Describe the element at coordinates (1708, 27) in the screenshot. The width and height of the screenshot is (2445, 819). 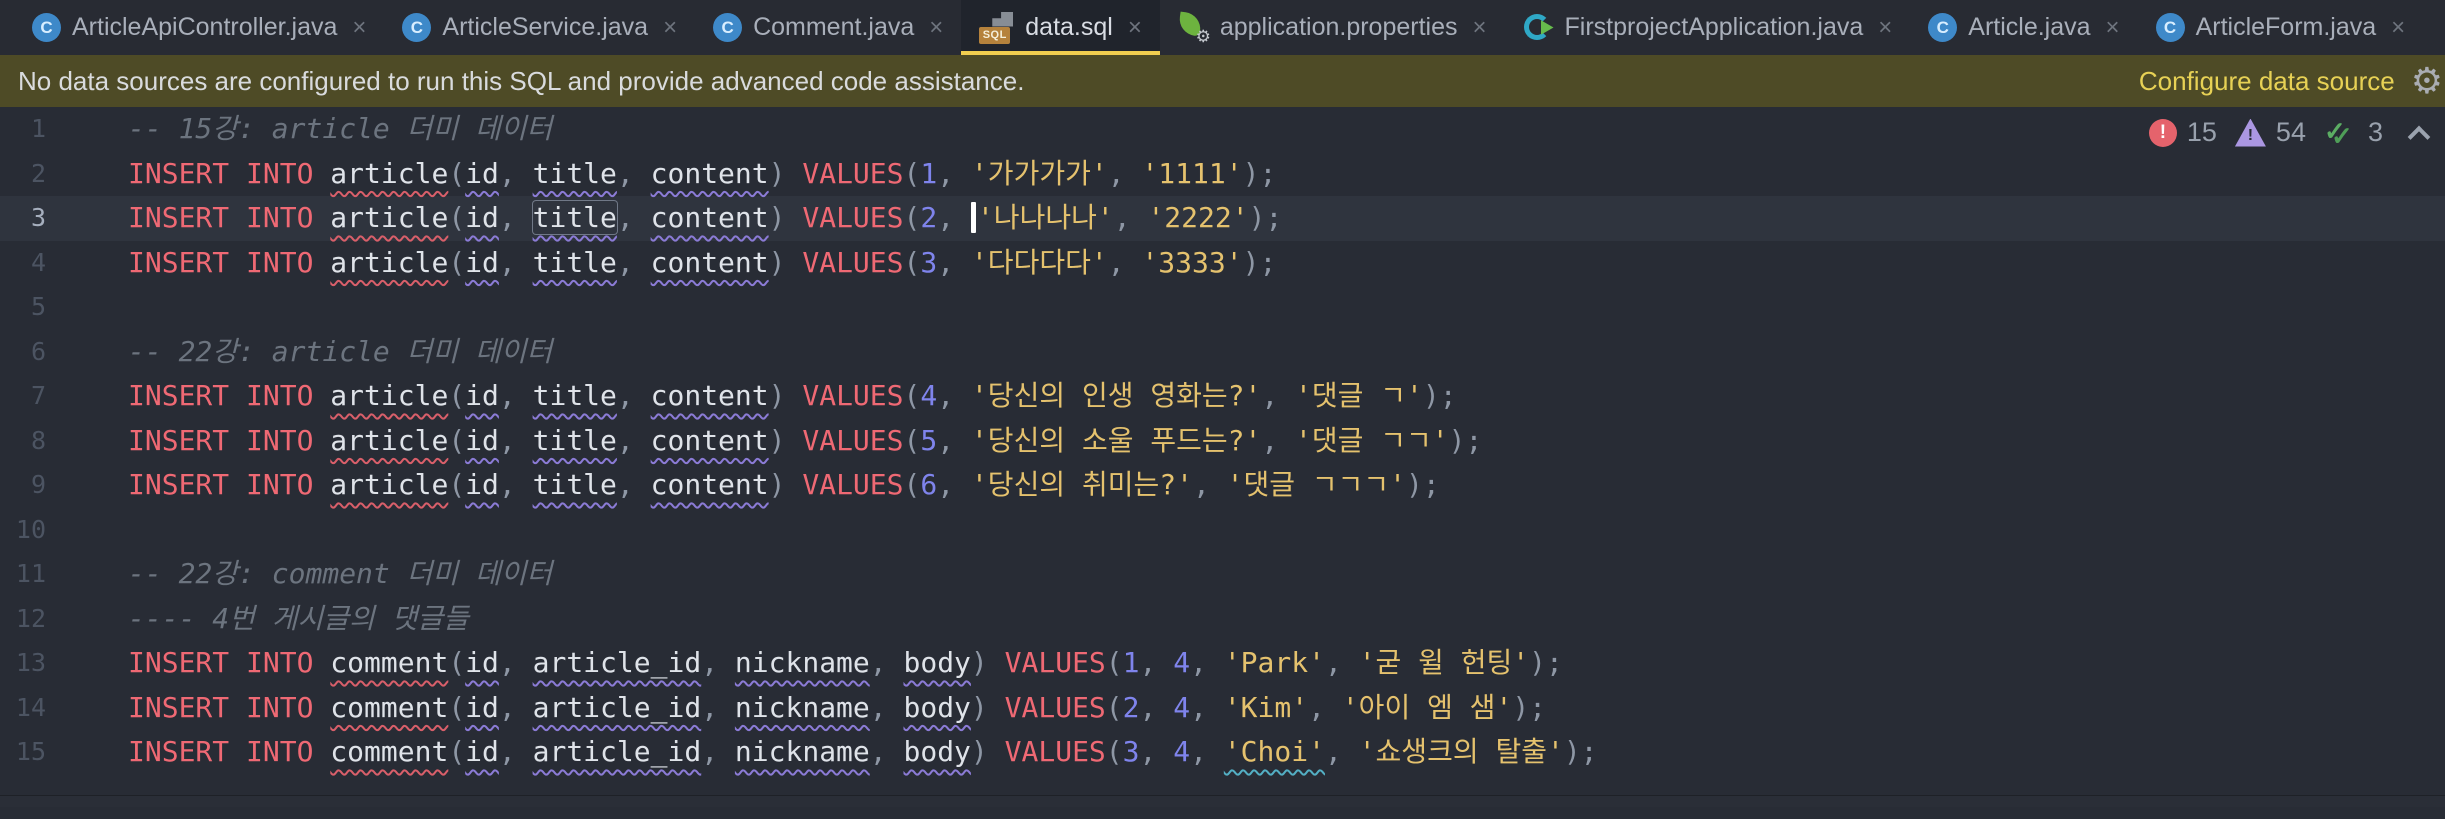
I see `tab-firstprojectapplication-java: FirstprojectApplication.java ×` at that location.